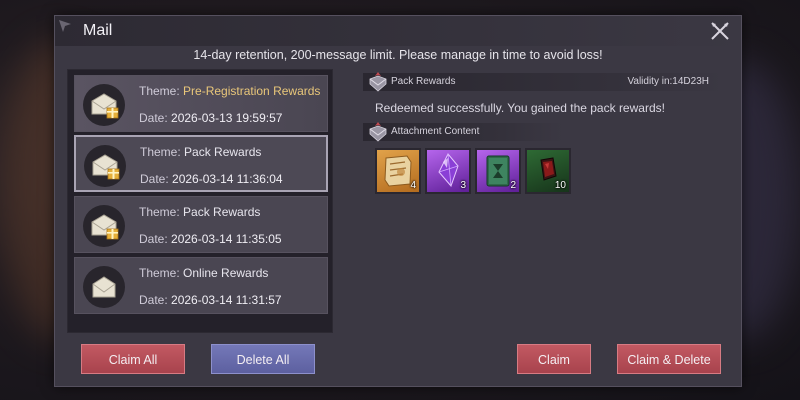 This screenshot has height=400, width=800. Describe the element at coordinates (448, 171) in the screenshot. I see `attachment-item: 3` at that location.